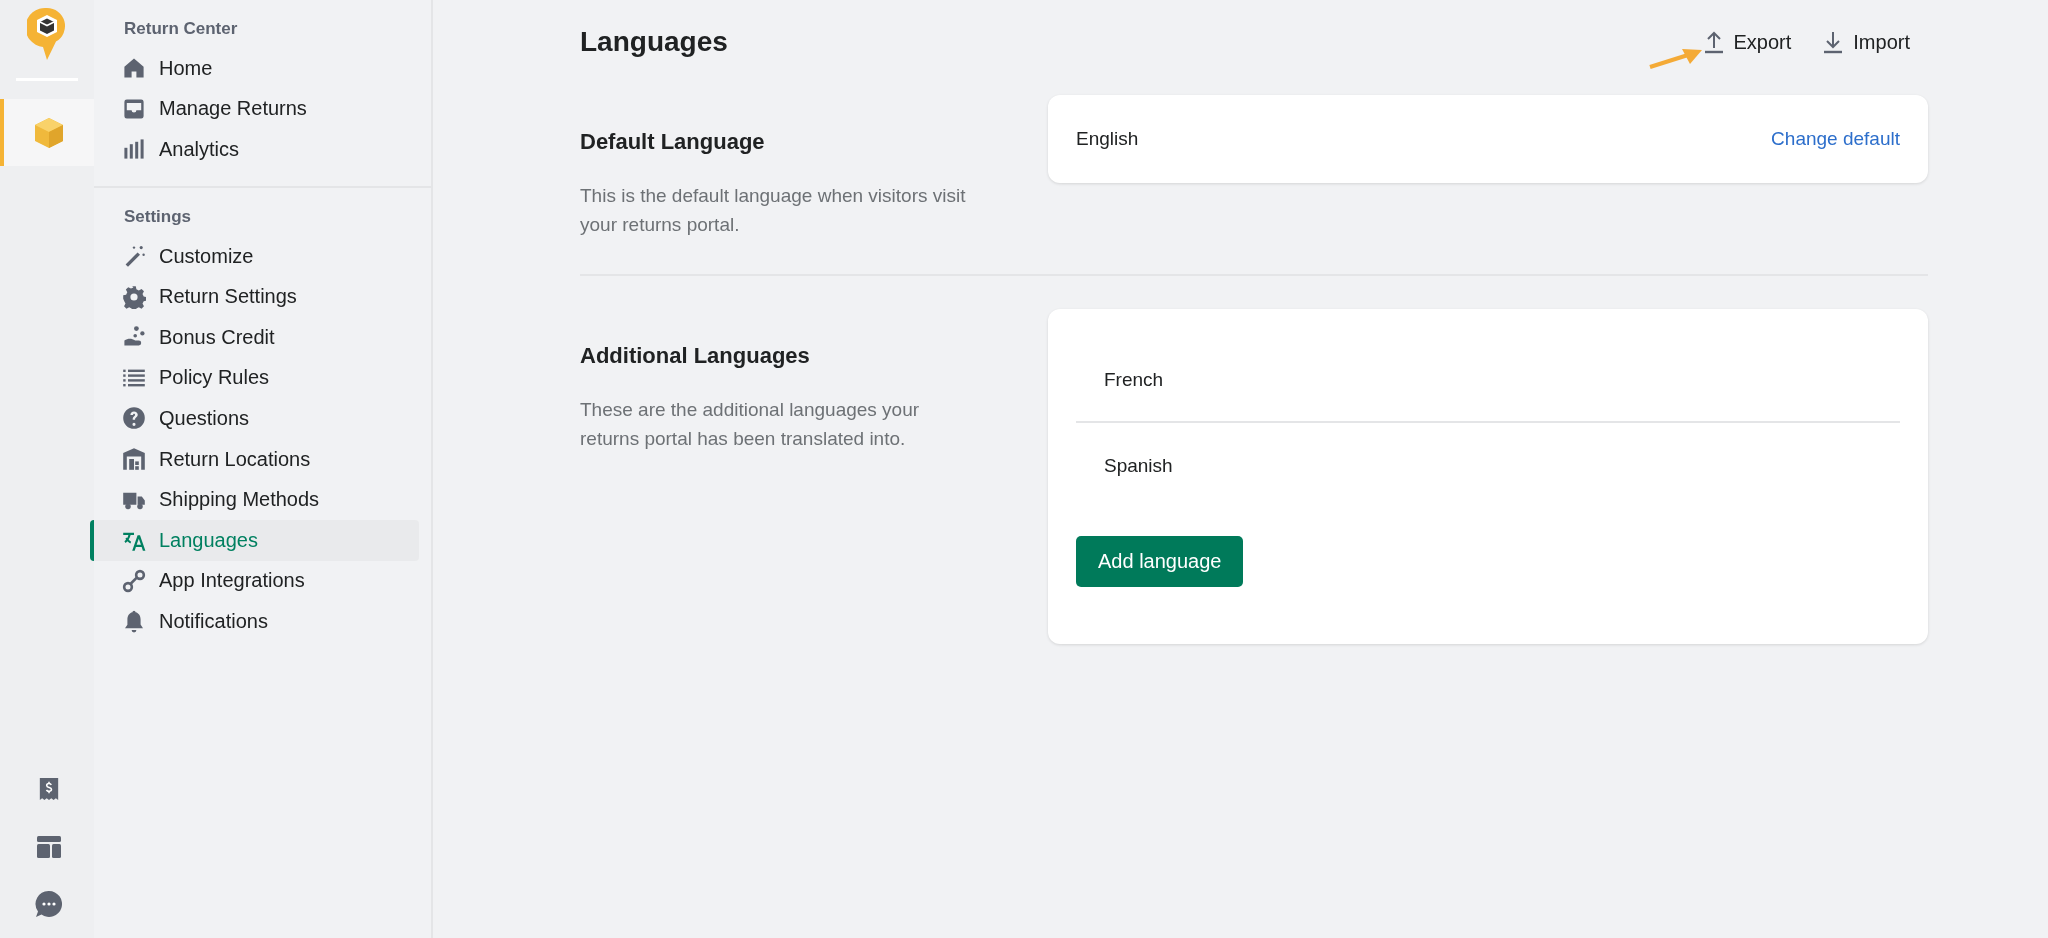 This screenshot has height=938, width=2048. I want to click on sidebar-item: Manage Returns, so click(254, 109).